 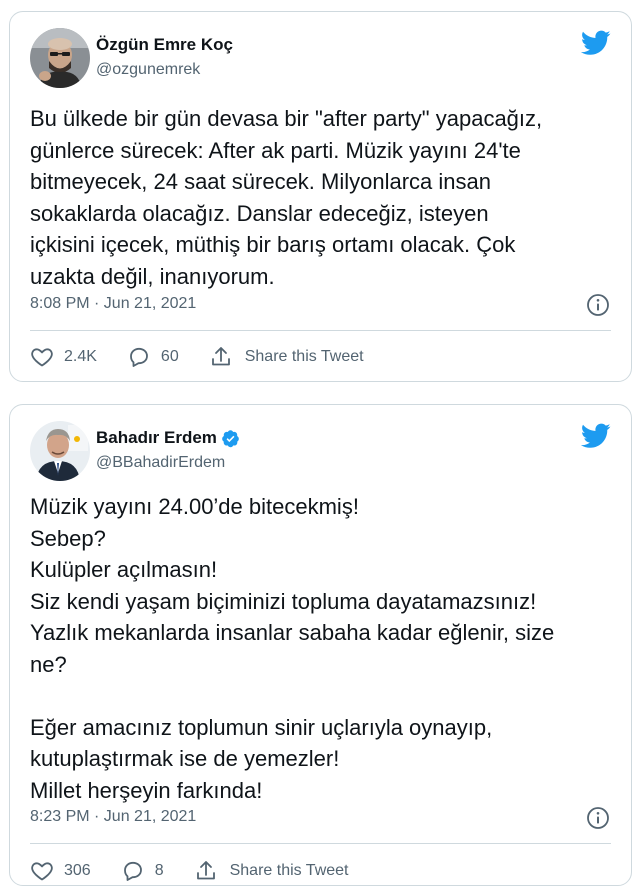 I want to click on author-handle: @ozgunemrek, so click(x=148, y=70).